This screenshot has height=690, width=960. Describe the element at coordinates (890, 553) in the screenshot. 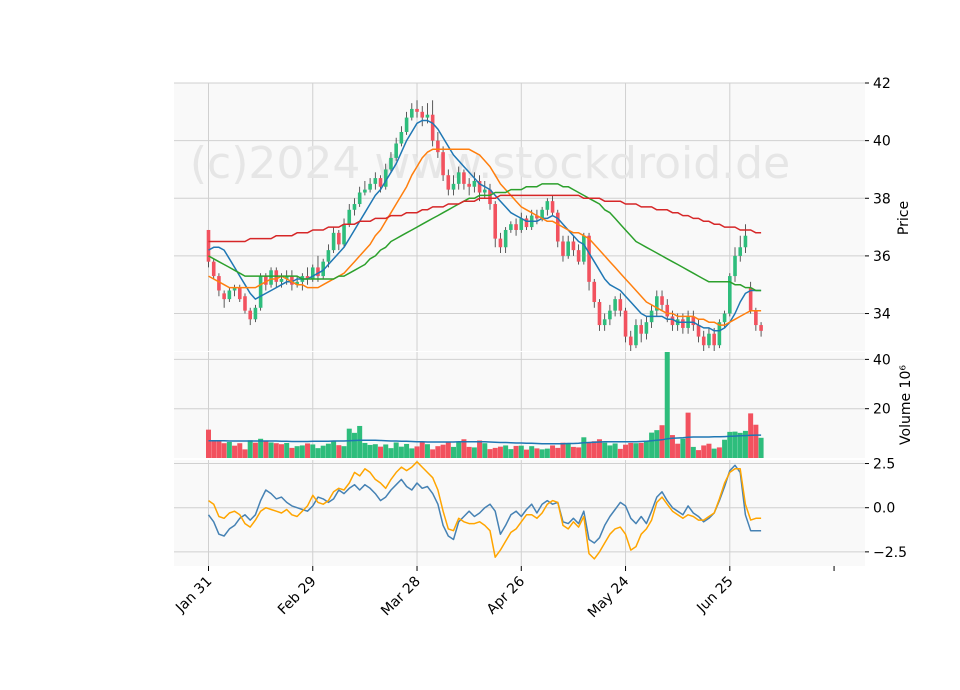

I see `y-tick-label: −2.5` at that location.